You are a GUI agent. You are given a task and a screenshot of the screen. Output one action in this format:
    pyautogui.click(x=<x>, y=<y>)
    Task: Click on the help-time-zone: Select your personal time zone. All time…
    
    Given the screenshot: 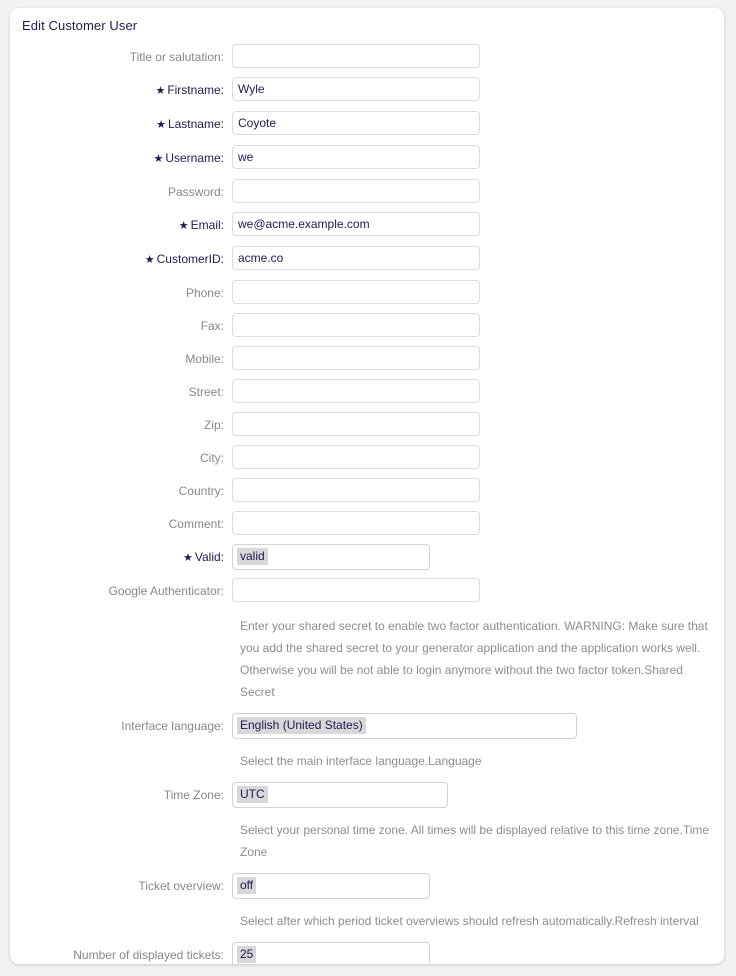 What is the action you would take?
    pyautogui.click(x=475, y=841)
    